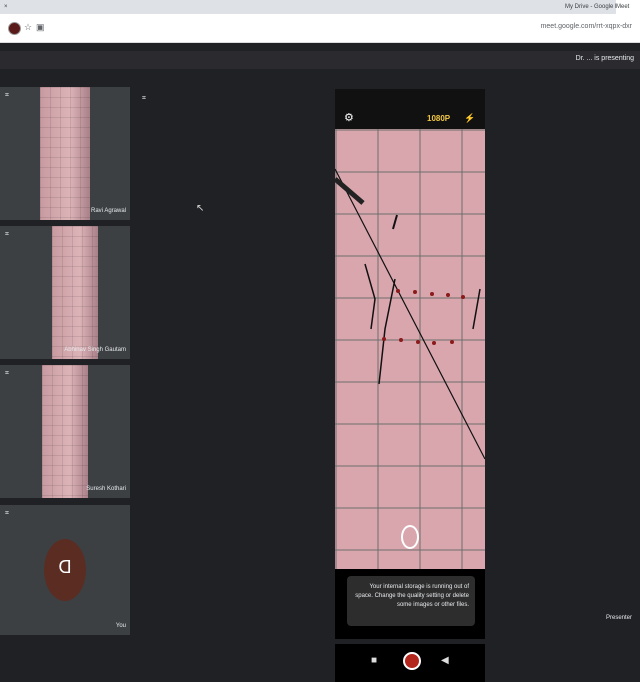 Image resolution: width=640 pixels, height=682 pixels. Describe the element at coordinates (95, 350) in the screenshot. I see `participant-name: Abhinav Singh Gautam` at that location.